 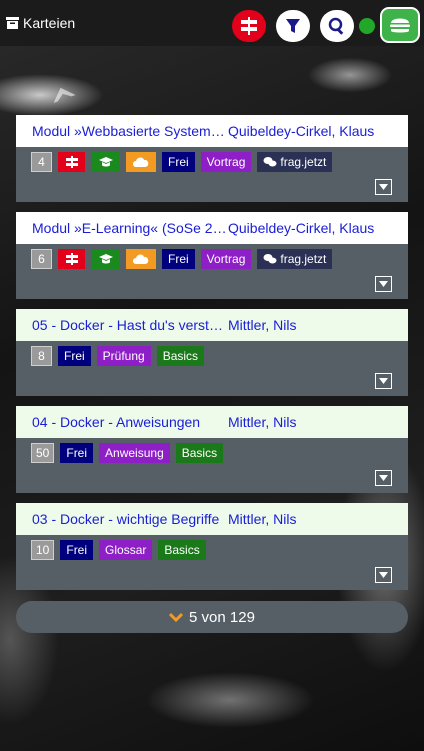 I want to click on card-count-badge: 6, so click(x=41, y=259).